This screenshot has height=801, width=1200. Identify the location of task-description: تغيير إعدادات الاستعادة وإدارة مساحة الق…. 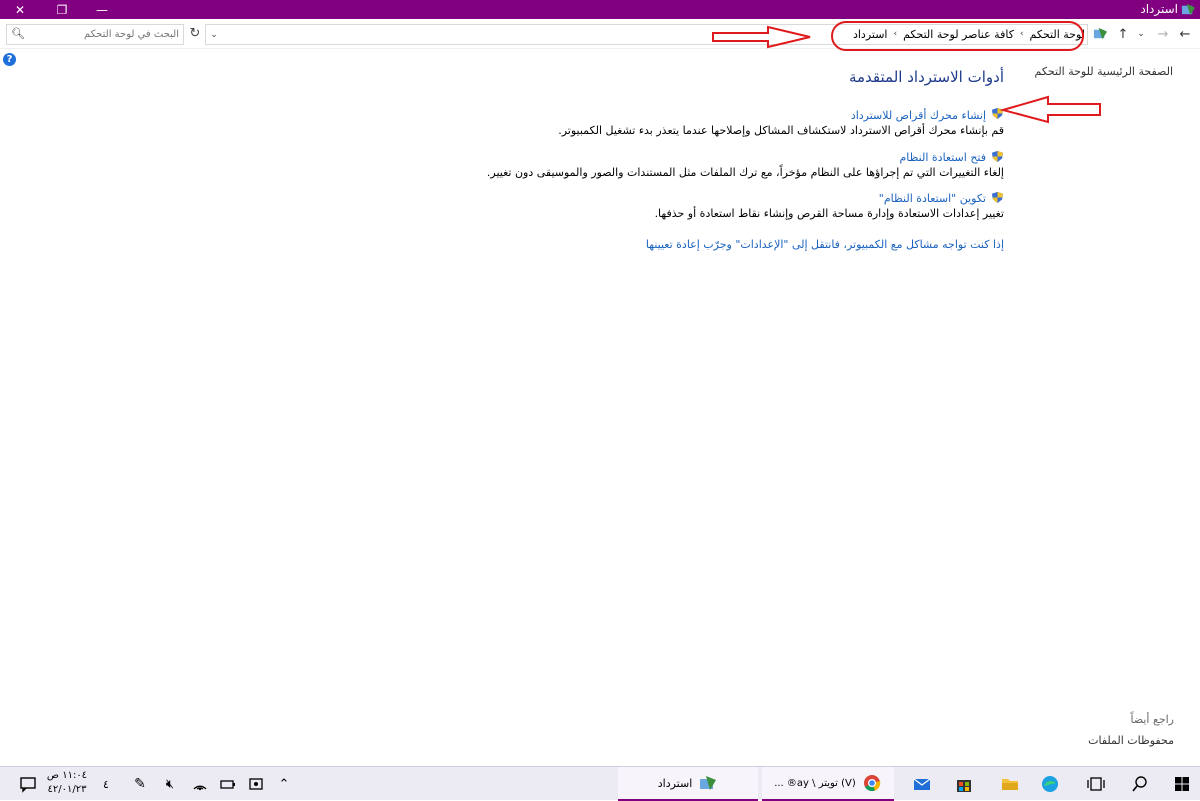
(829, 213).